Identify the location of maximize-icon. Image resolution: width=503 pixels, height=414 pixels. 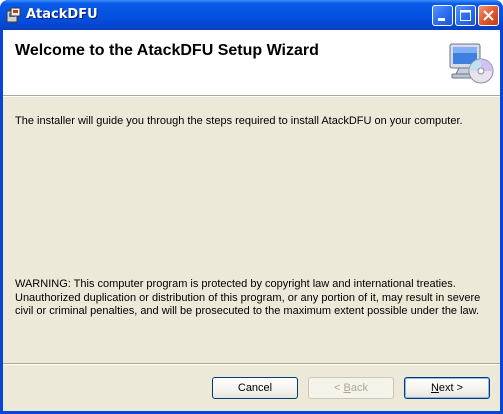
(465, 15).